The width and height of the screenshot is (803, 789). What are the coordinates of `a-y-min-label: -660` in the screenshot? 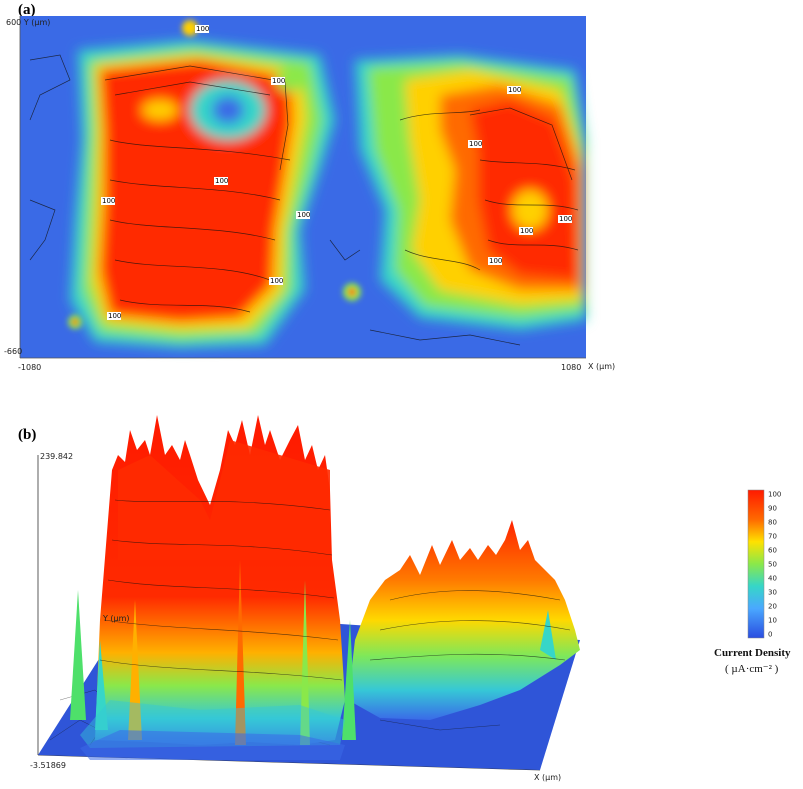 It's located at (13, 351).